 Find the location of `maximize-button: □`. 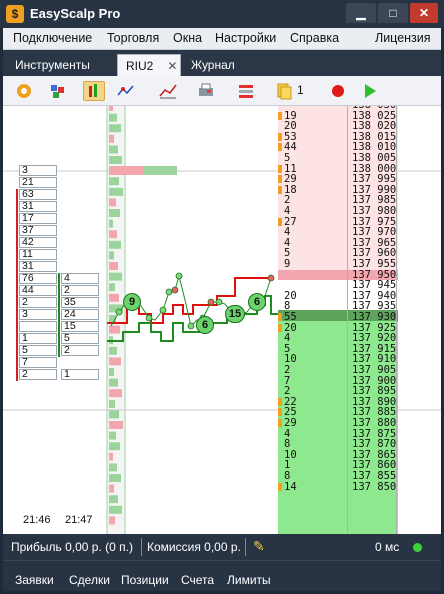

maximize-button: □ is located at coordinates (393, 13).